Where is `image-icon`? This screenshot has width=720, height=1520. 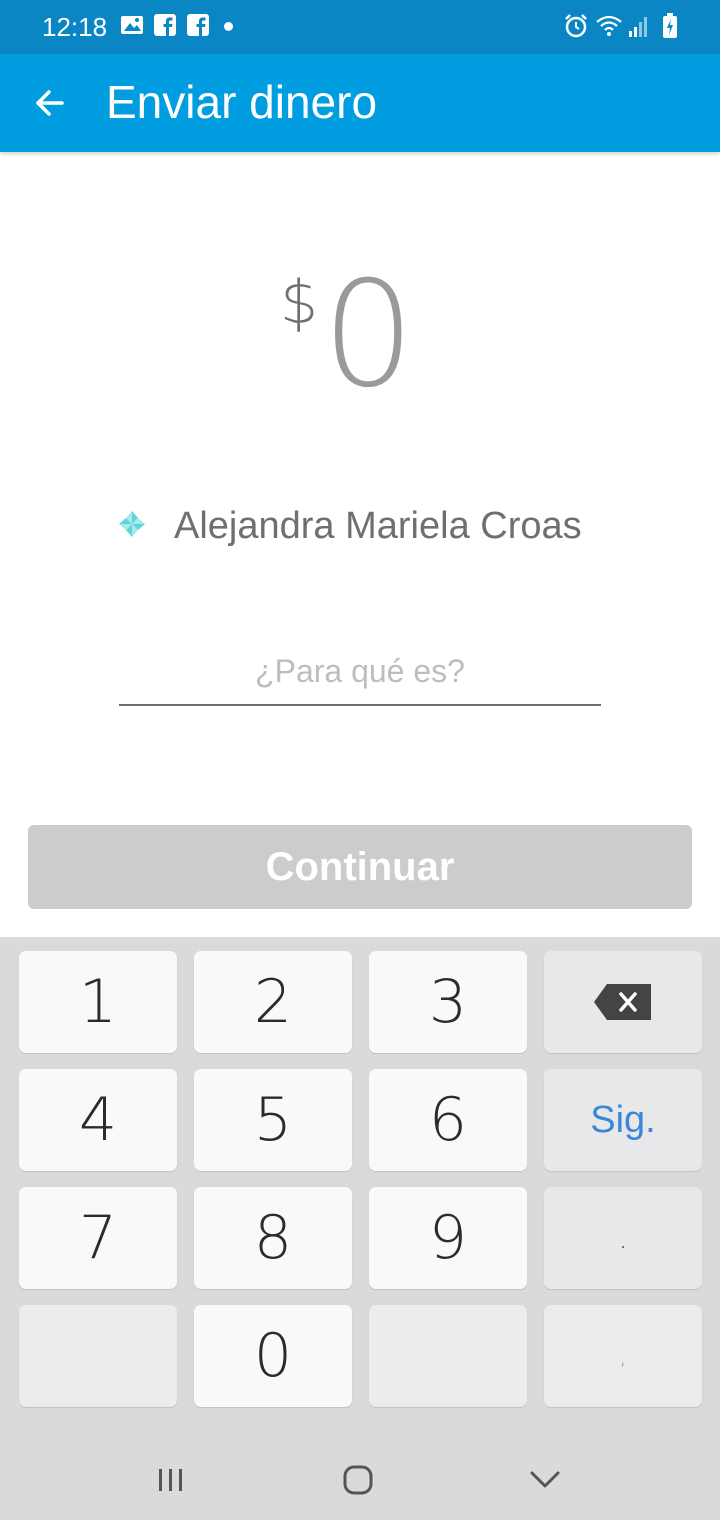 image-icon is located at coordinates (132, 27).